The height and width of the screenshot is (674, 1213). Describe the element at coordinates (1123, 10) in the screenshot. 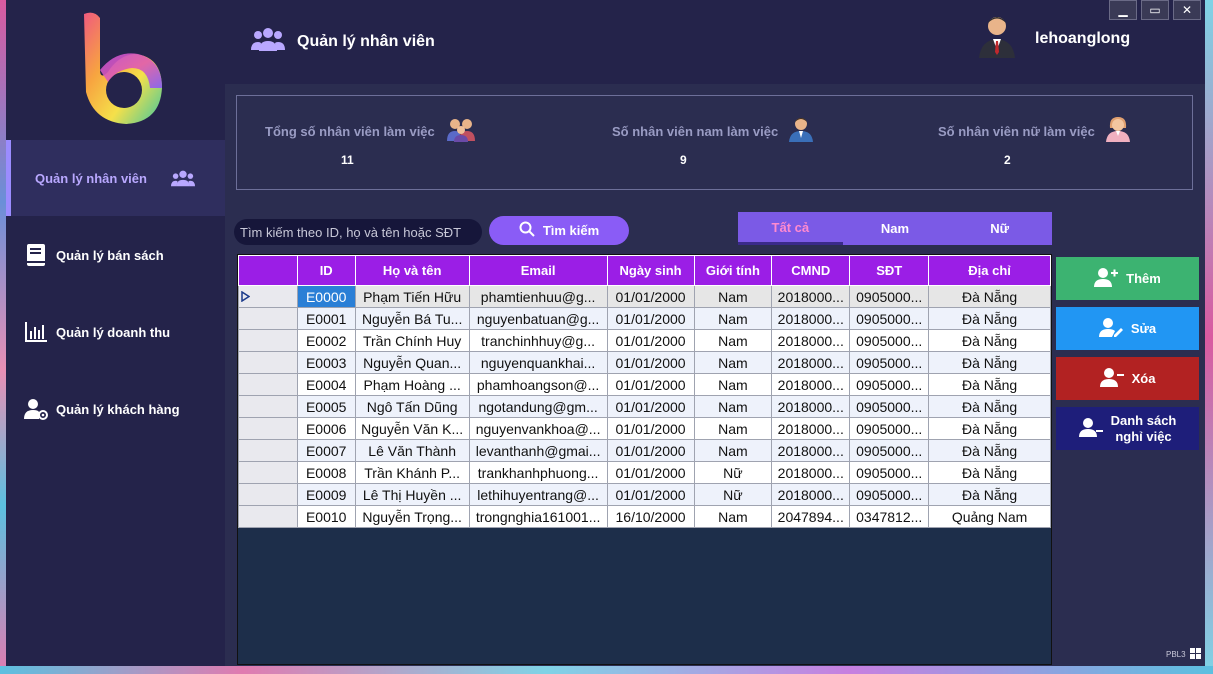

I see `minimize-button: ▁` at that location.